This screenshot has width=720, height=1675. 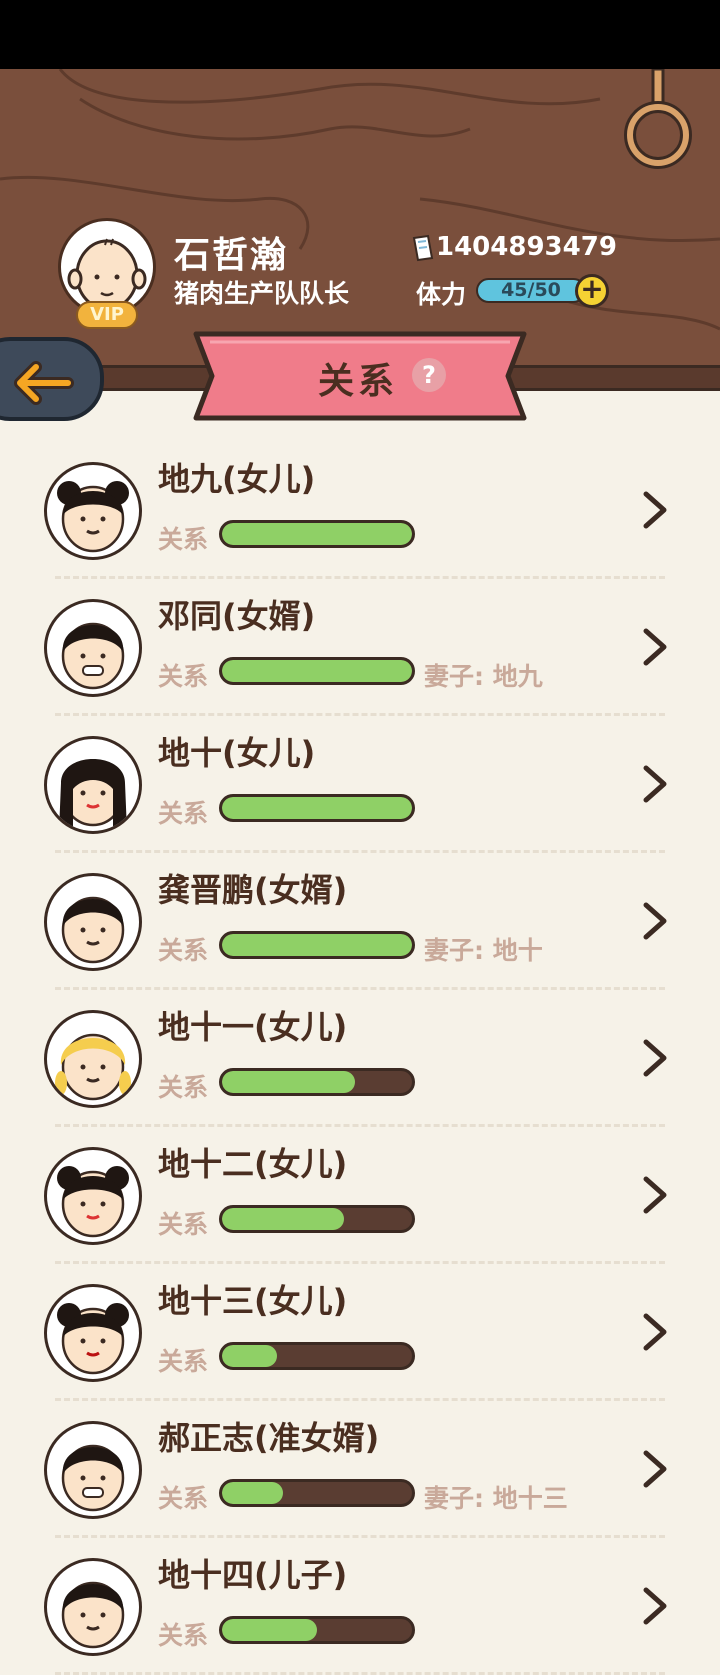 I want to click on member-name: 地十二(女儿), so click(x=253, y=1164).